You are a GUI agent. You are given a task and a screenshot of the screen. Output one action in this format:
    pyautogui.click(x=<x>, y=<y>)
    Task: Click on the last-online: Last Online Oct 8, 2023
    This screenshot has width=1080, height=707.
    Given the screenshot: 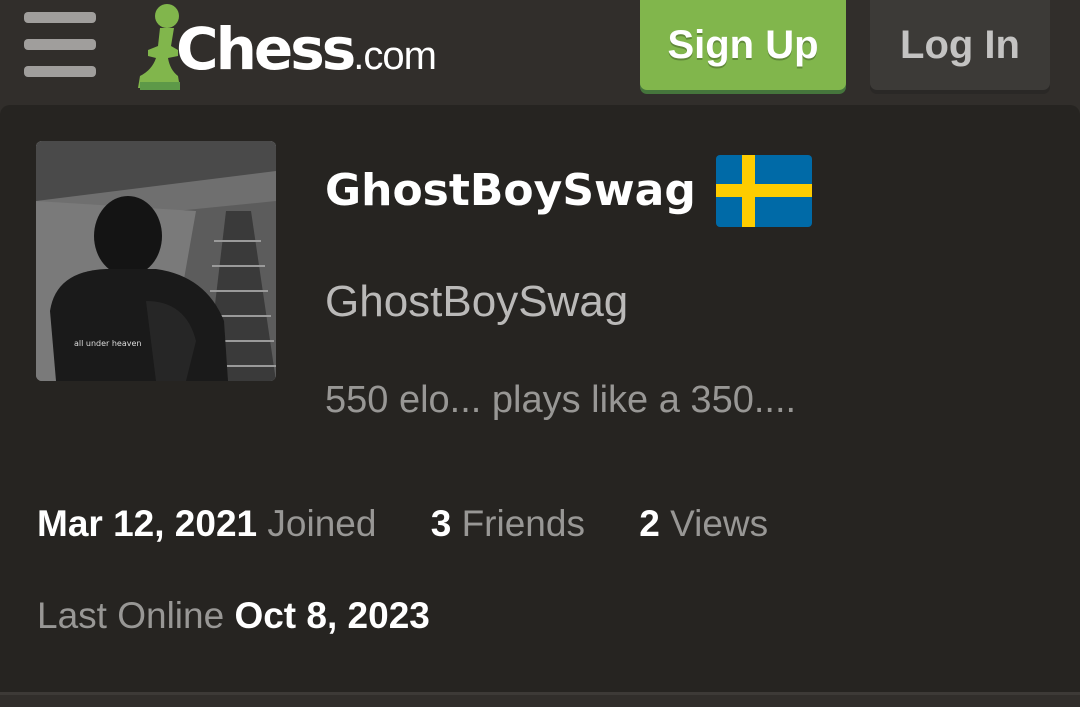 What is the action you would take?
    pyautogui.click(x=233, y=616)
    